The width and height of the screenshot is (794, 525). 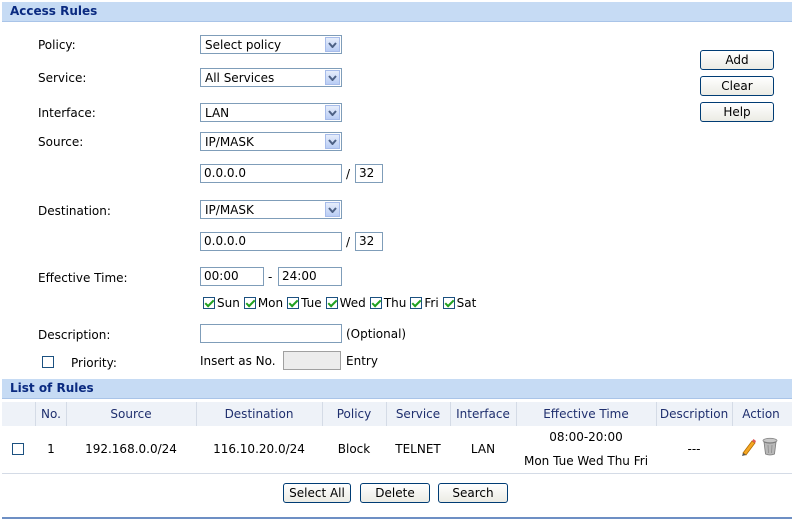 What do you see at coordinates (395, 303) in the screenshot?
I see `day-label: Thu` at bounding box center [395, 303].